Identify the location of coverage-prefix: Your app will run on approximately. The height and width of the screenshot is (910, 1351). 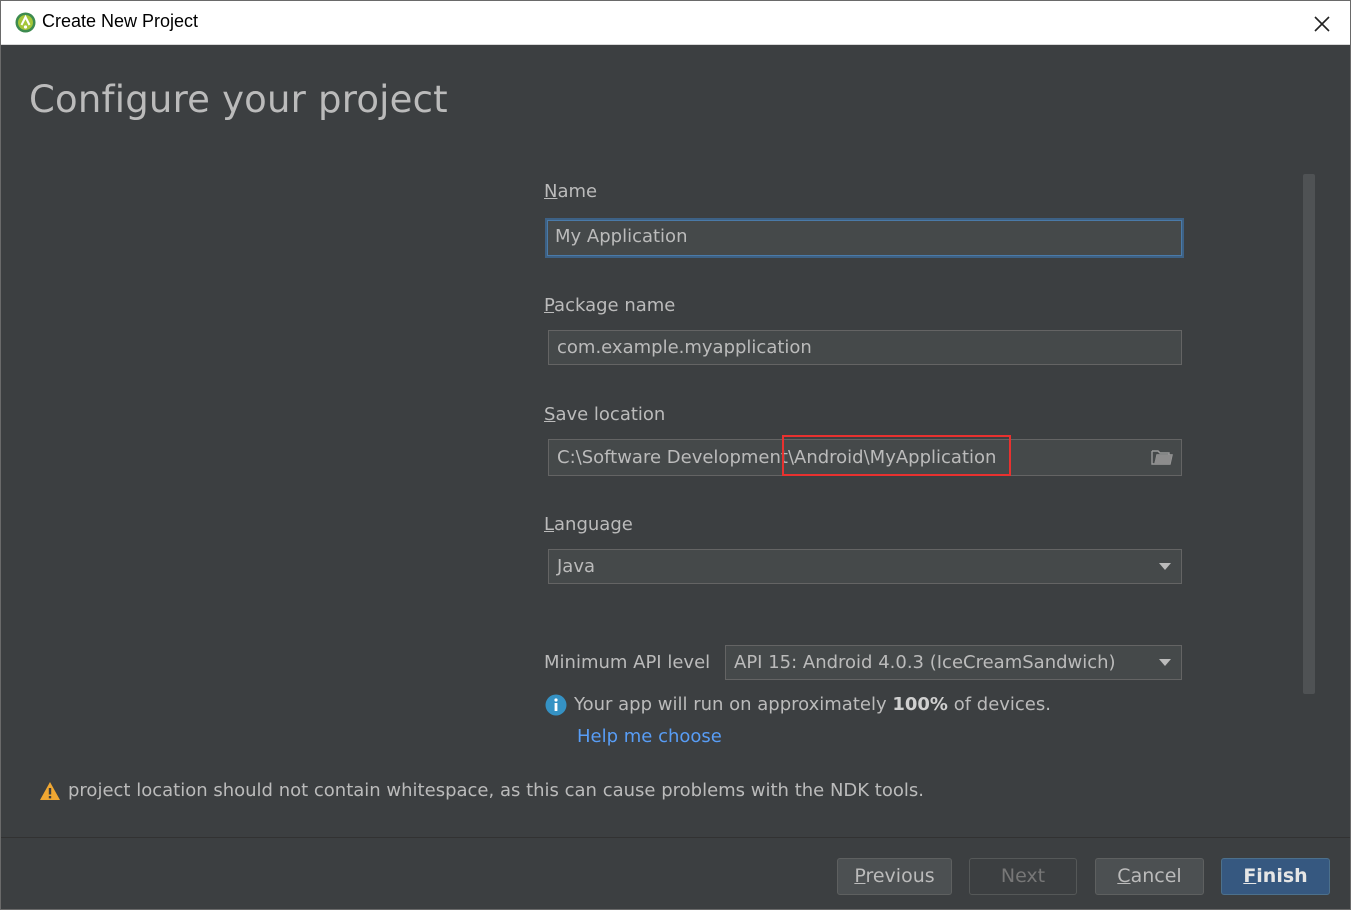
(733, 704).